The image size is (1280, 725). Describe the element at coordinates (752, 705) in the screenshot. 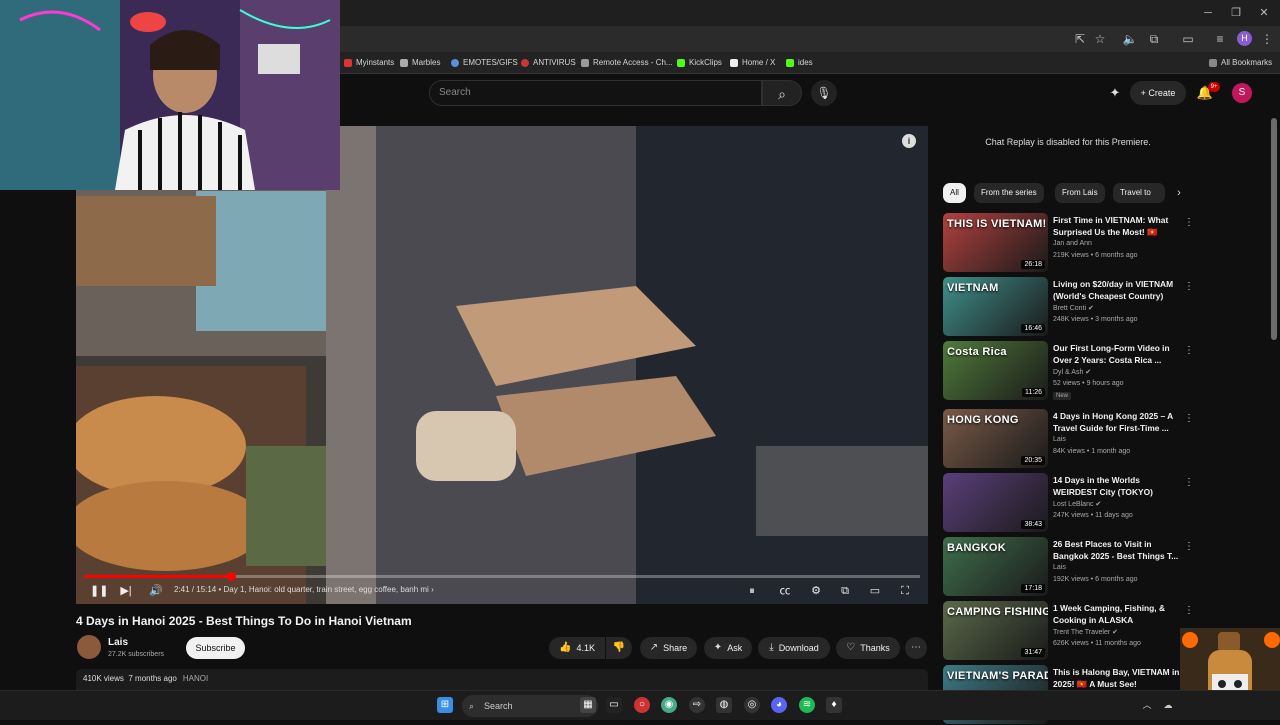

I see `obs-icon: ◎` at that location.